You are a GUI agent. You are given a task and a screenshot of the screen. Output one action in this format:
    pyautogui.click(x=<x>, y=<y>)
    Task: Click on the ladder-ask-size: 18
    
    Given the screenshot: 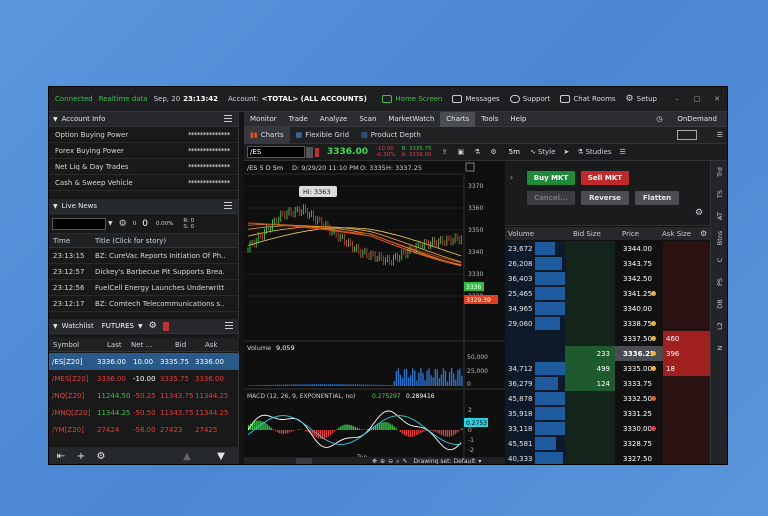 What is the action you would take?
    pyautogui.click(x=686, y=368)
    